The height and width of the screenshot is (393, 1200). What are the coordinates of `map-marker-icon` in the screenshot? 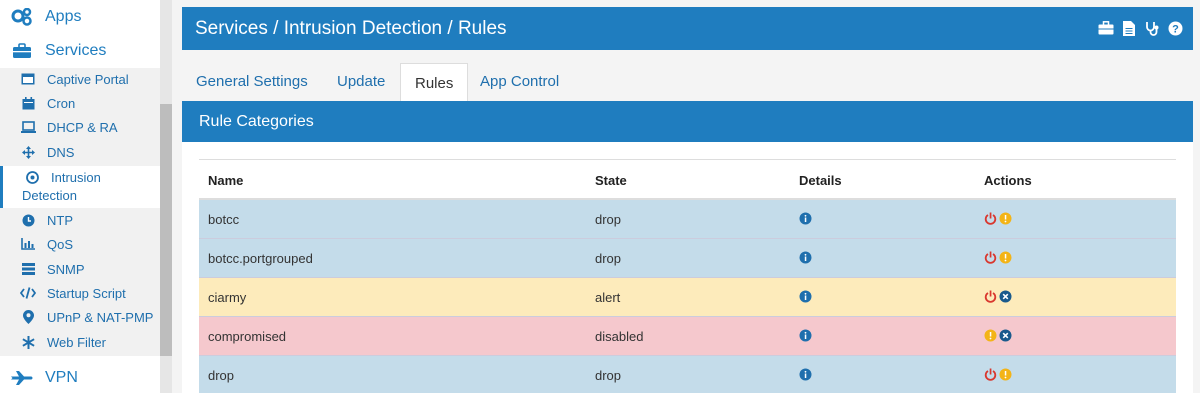 It's located at (28, 317).